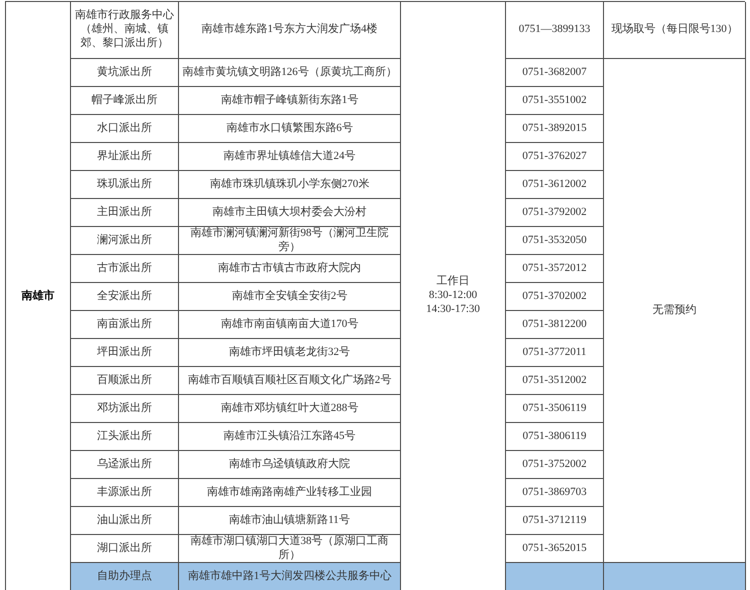  Describe the element at coordinates (290, 549) in the screenshot. I see `address-cell: 南雄市湖口镇湖口大道38号（原湖口工商所）` at that location.